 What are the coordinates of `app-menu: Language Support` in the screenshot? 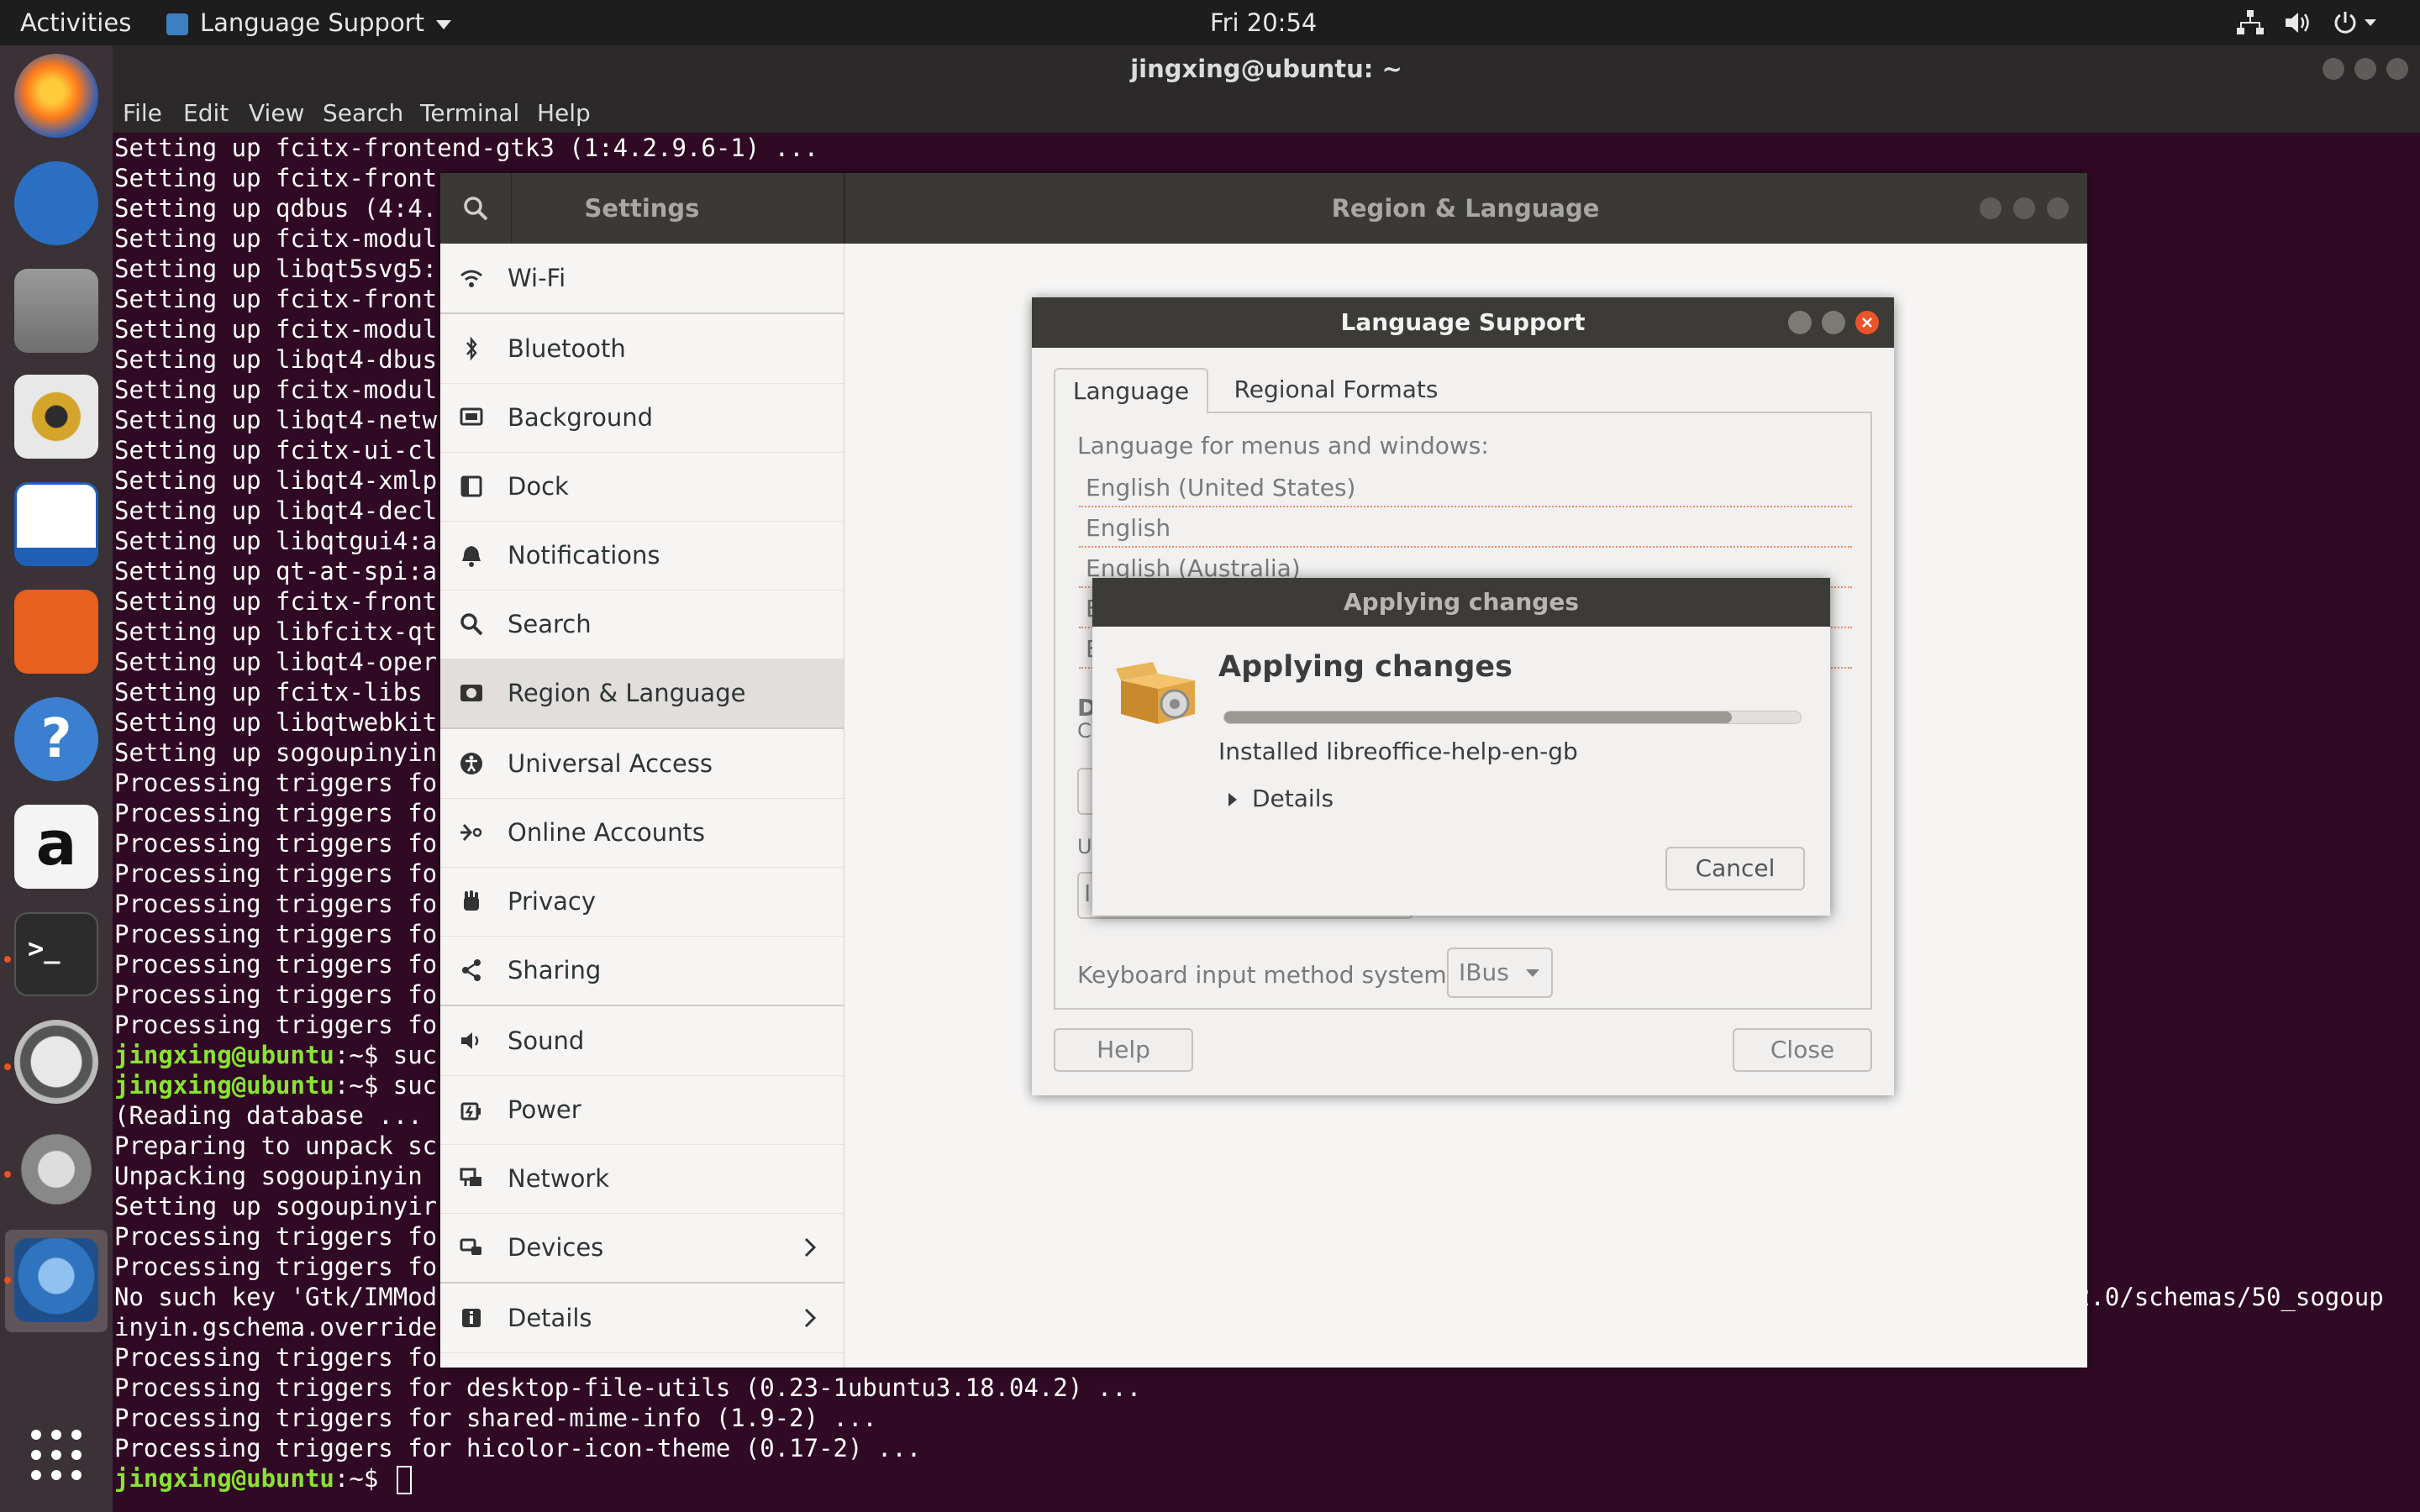 It's located at (308, 22).